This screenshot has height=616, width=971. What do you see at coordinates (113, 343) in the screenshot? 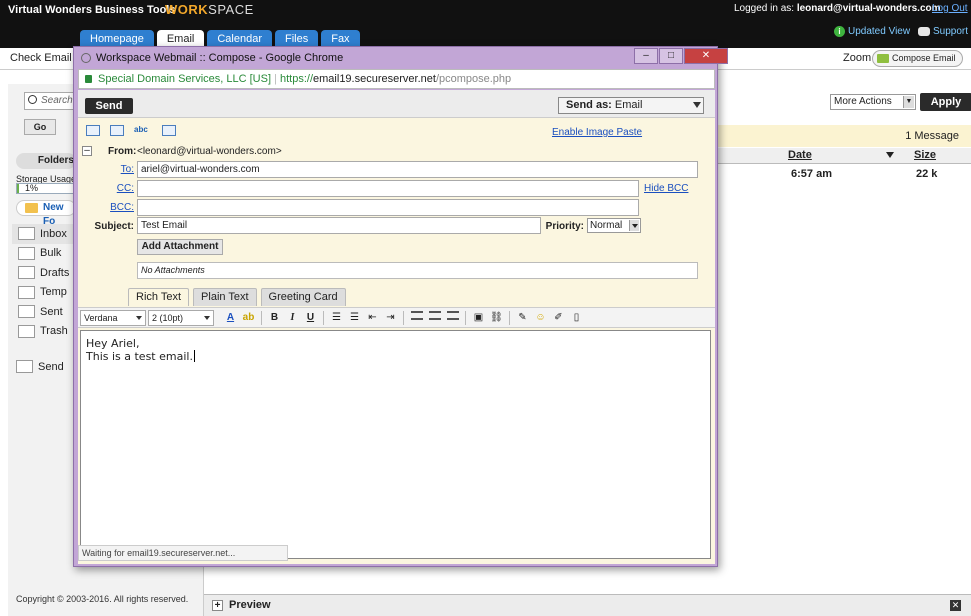
I see `body-line: Hey Ariel,` at bounding box center [113, 343].